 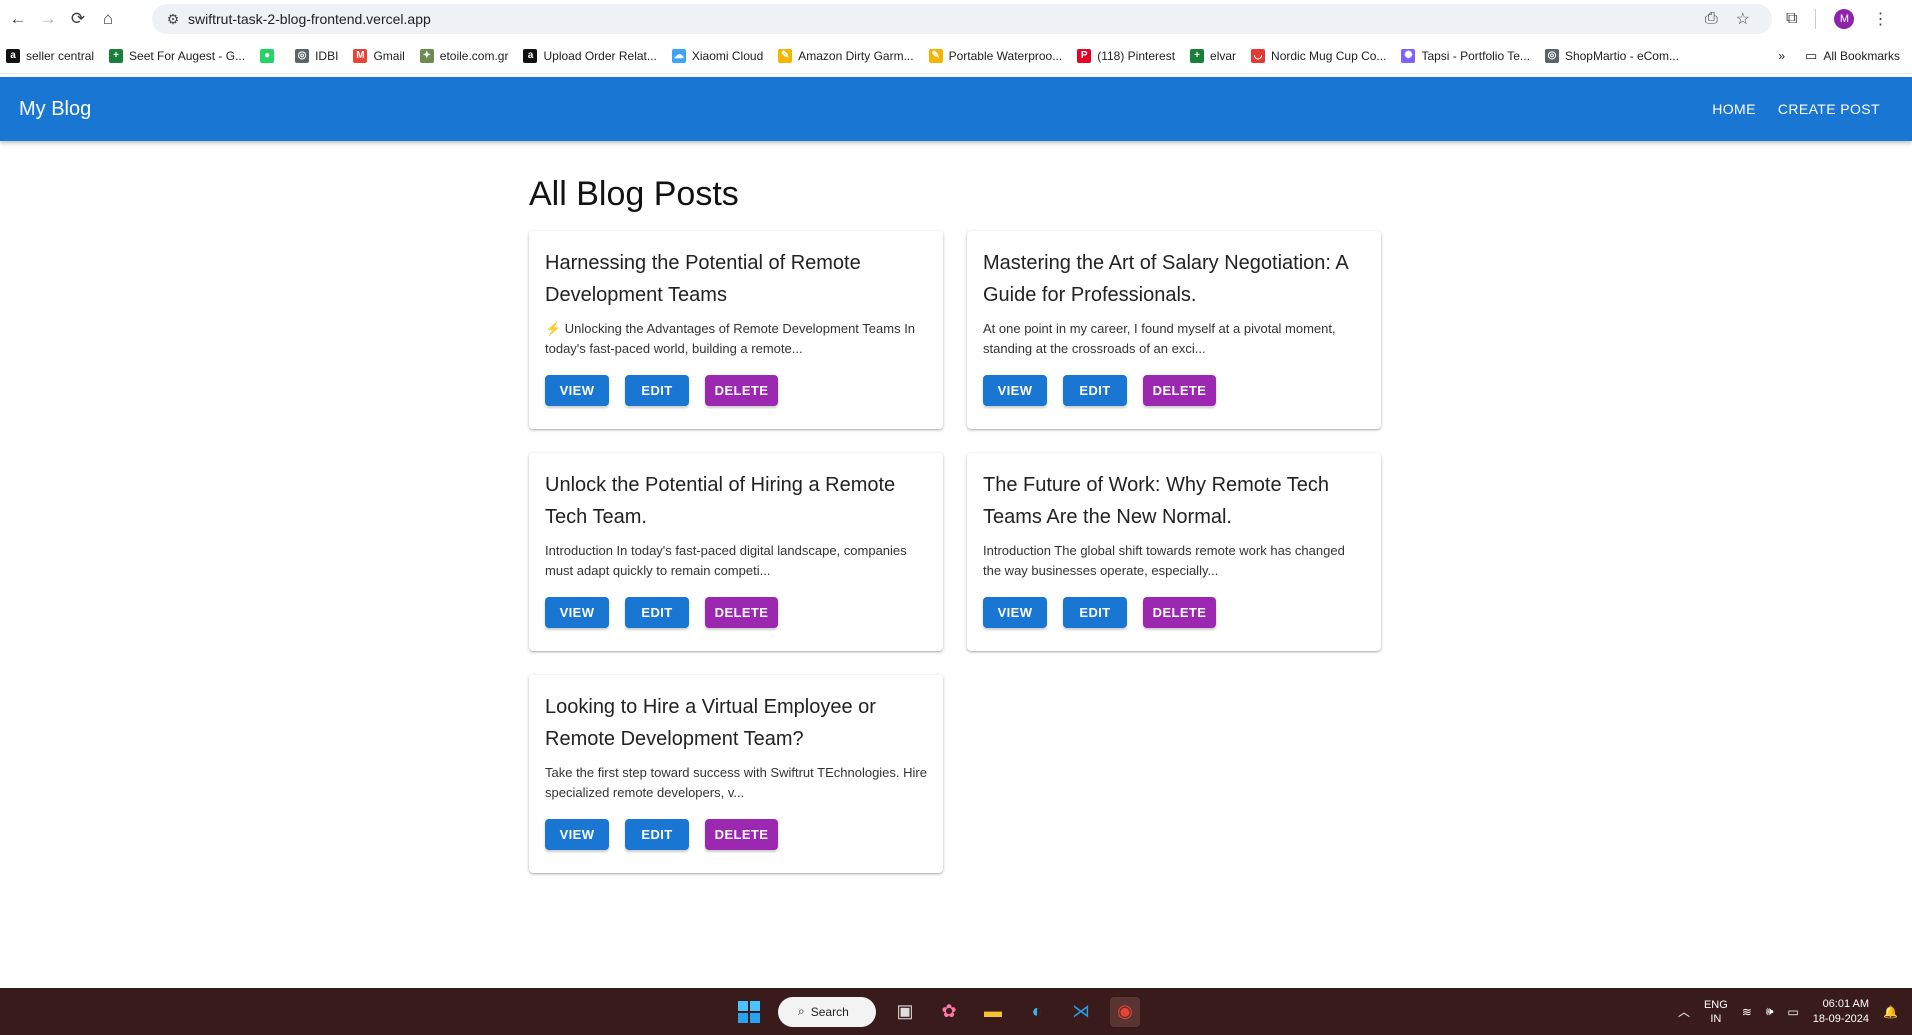 What do you see at coordinates (389, 55) in the screenshot?
I see `bookmark-label: Gmail` at bounding box center [389, 55].